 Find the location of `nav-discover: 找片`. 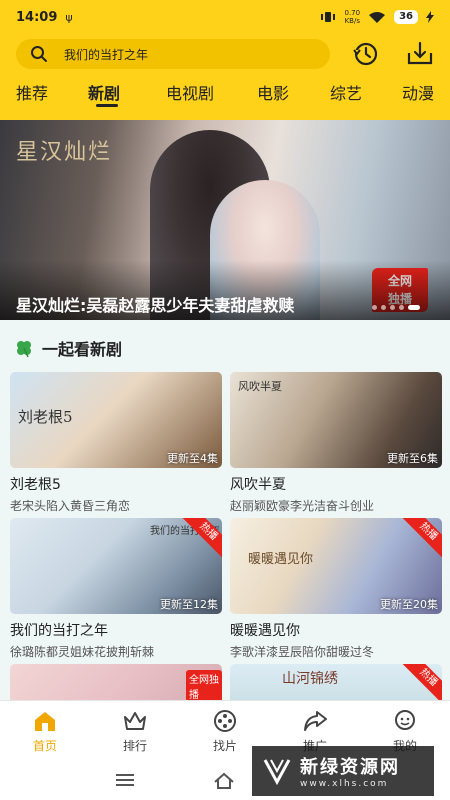

nav-discover: 找片 is located at coordinates (225, 731).